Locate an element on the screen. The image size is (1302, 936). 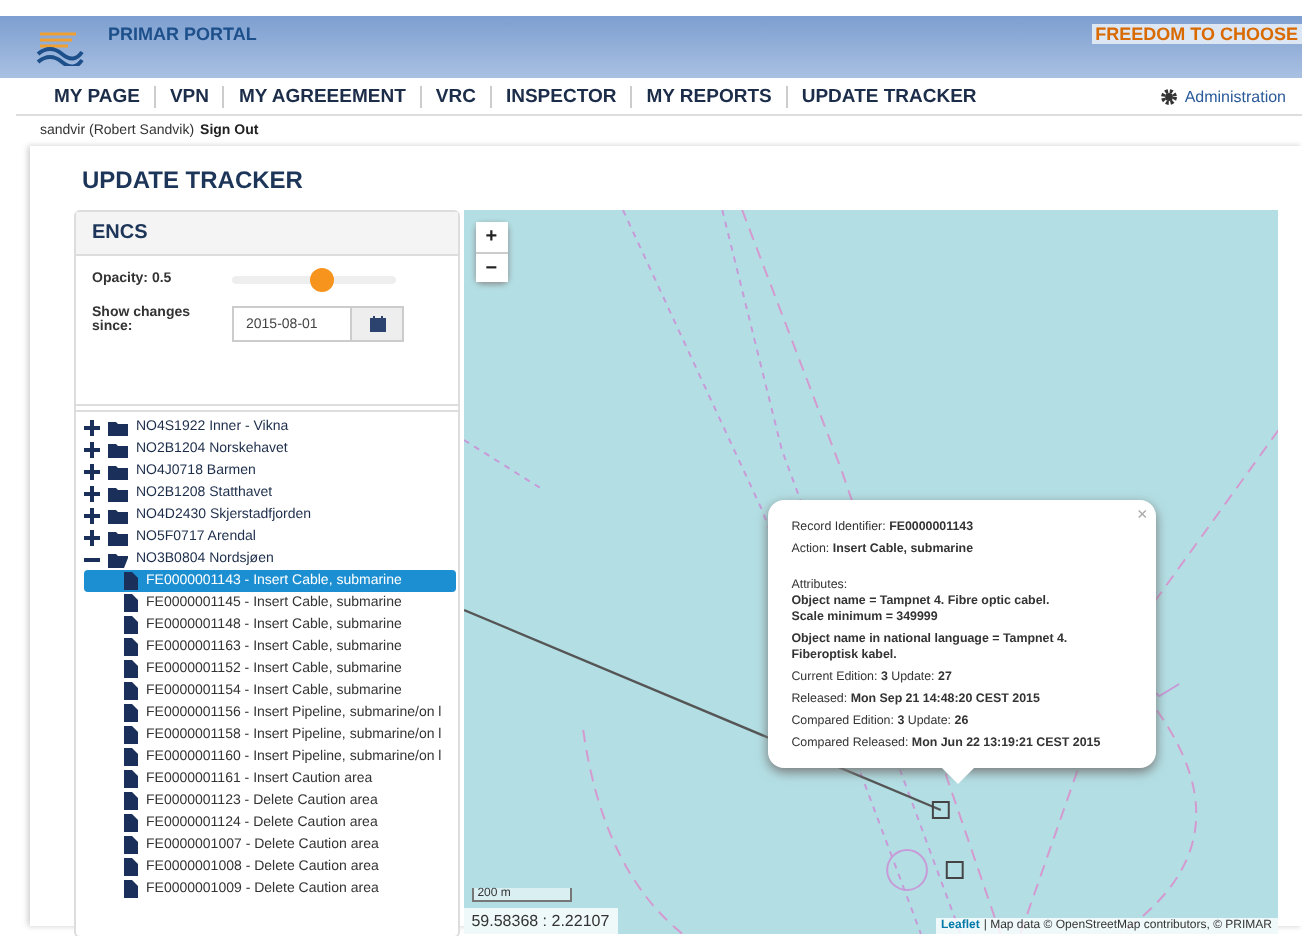
panel-title: ENCS is located at coordinates (120, 233).